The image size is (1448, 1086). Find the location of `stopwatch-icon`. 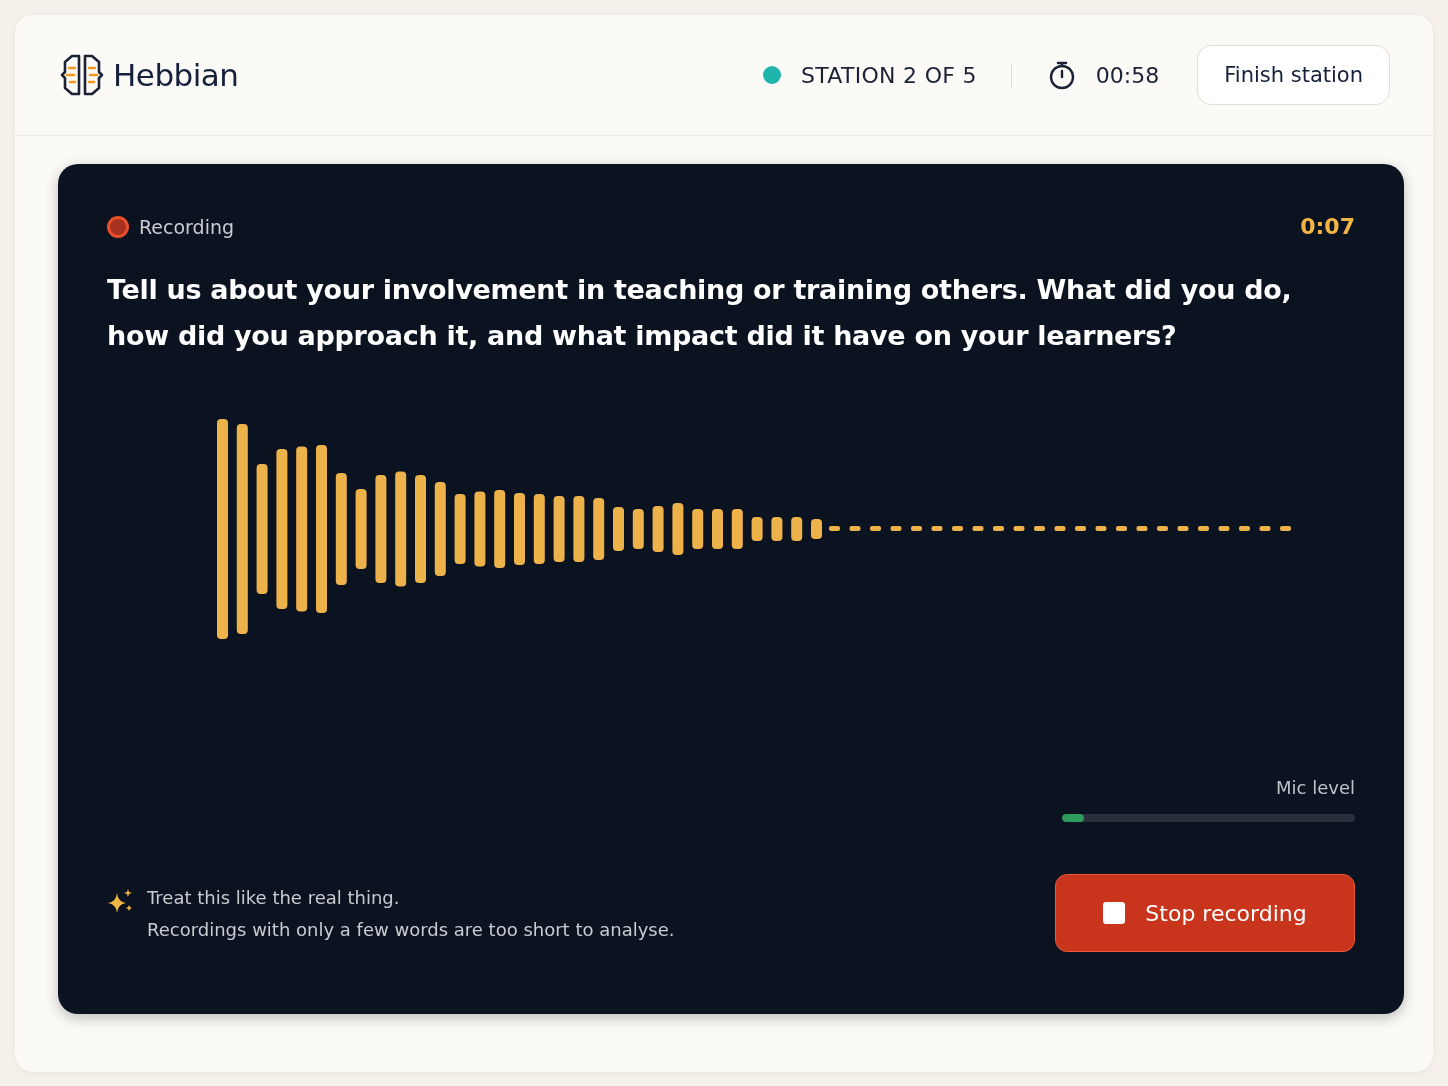

stopwatch-icon is located at coordinates (1061, 75).